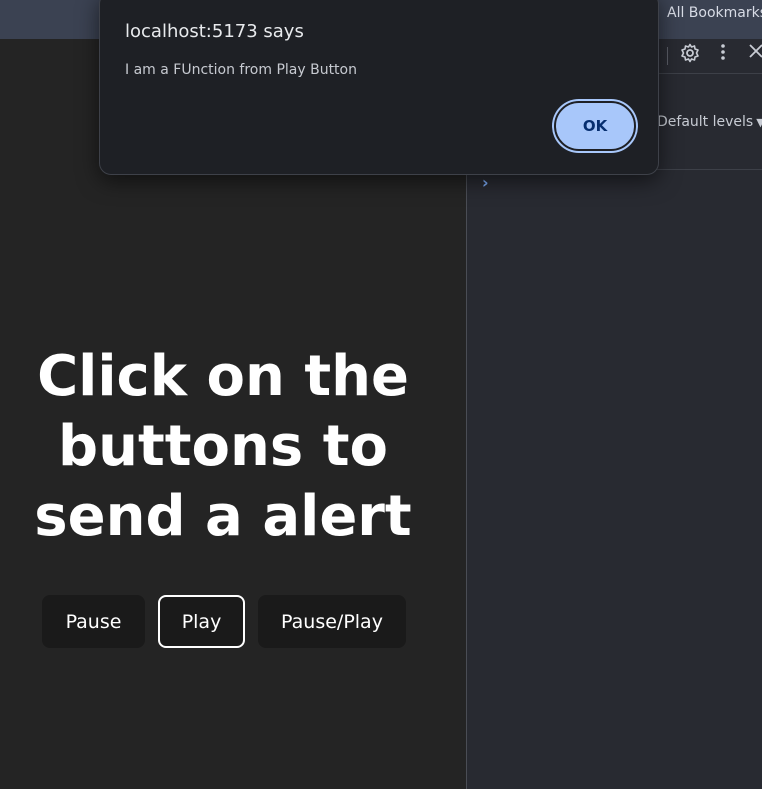 The height and width of the screenshot is (789, 762). I want to click on log-levels-label: Default levels, so click(705, 122).